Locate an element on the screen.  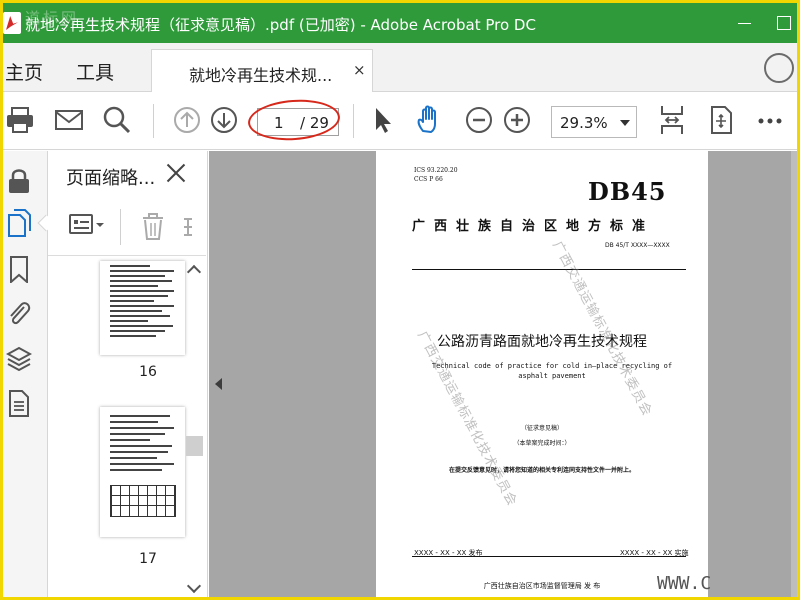
thumbnail-scrollbar is located at coordinates (194, 429).